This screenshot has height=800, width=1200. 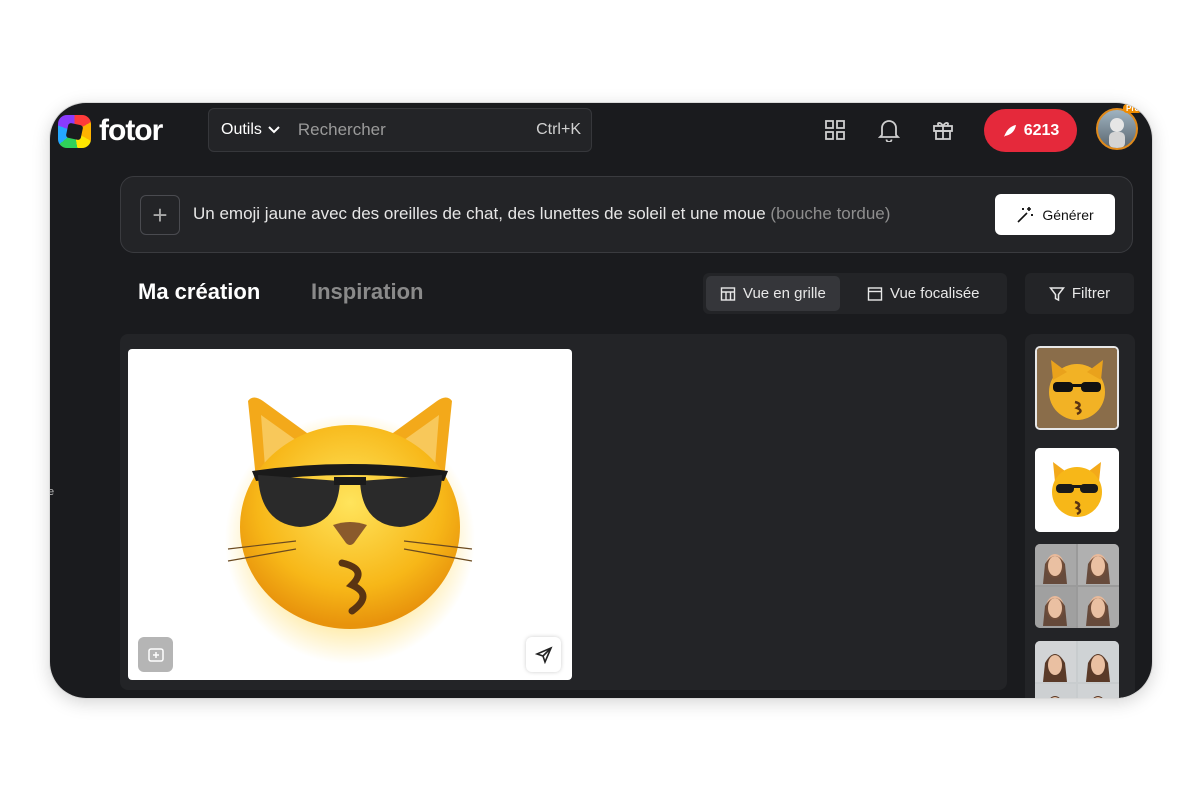 I want to click on thumbnail-cat-emoji, so click(x=1077, y=490).